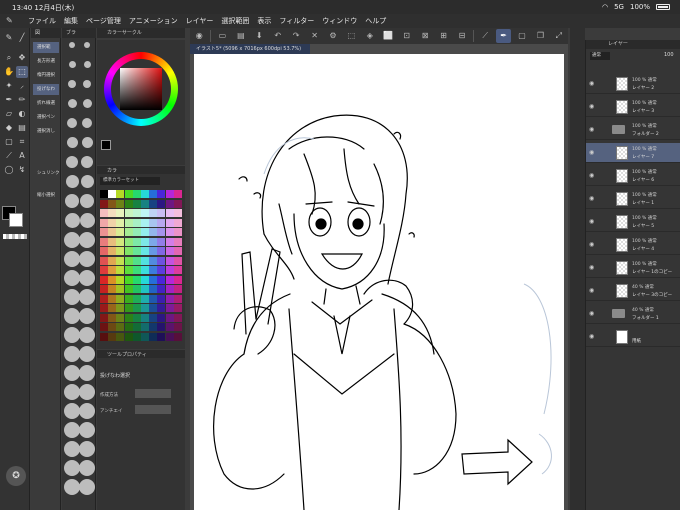 The image size is (680, 510). Describe the element at coordinates (130, 181) in the screenshot. I see `color-set-select: 標準カラーセット` at that location.